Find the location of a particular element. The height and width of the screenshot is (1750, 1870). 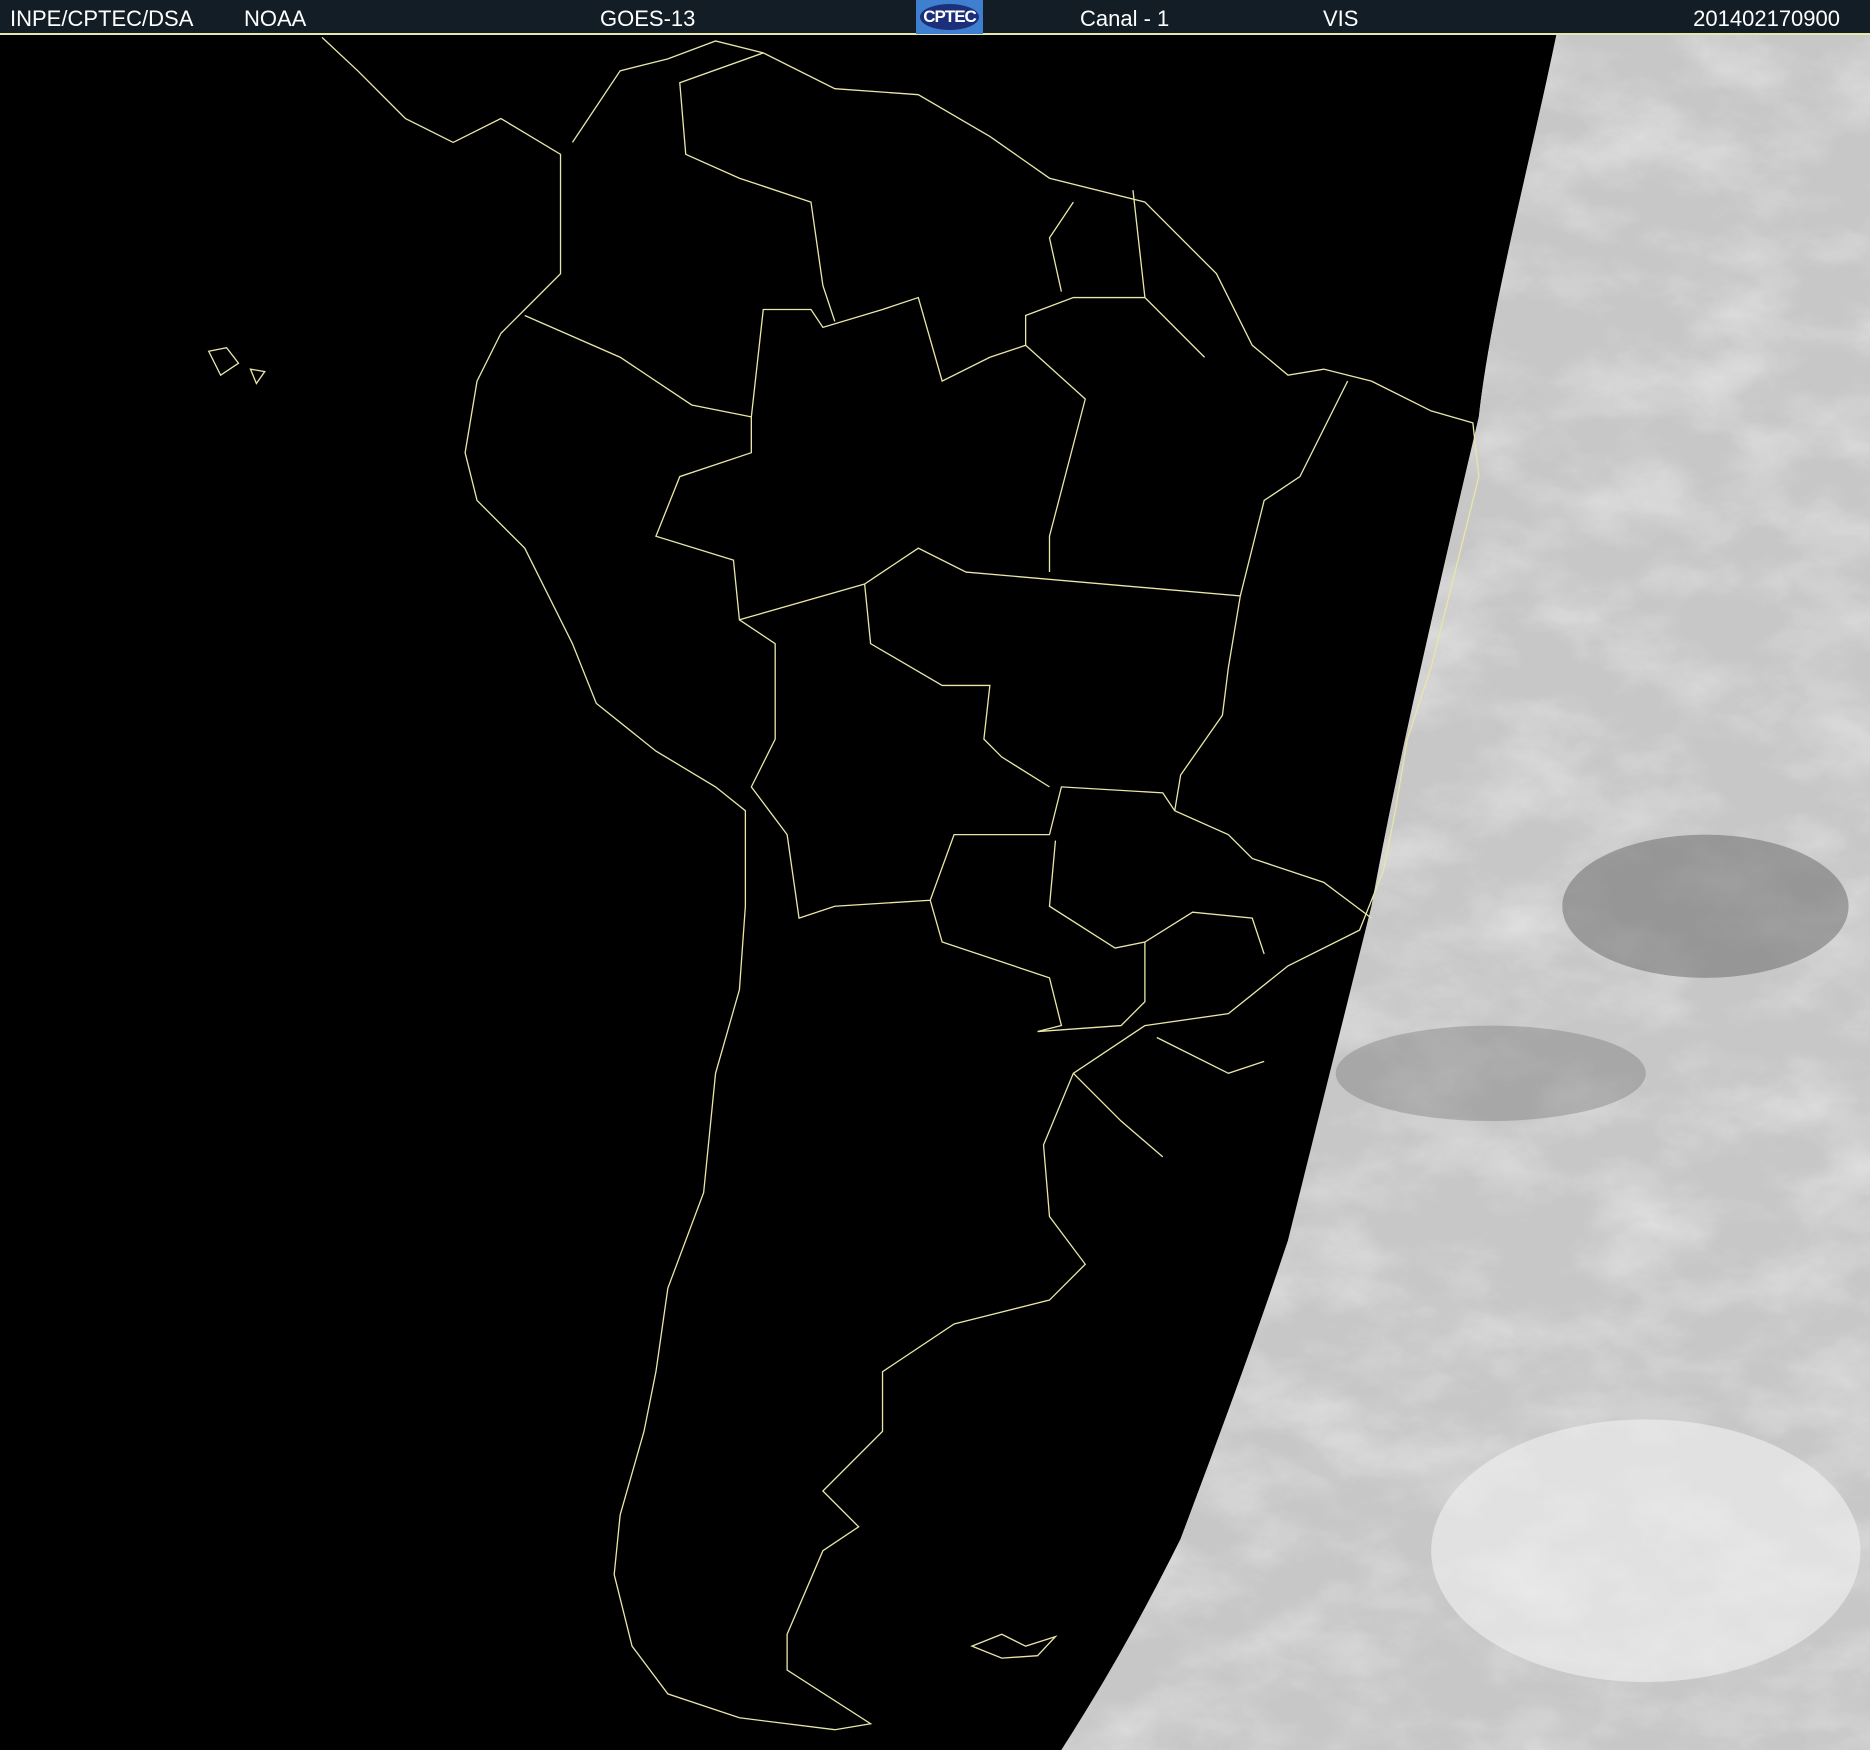

cptec-logo: CPTEC is located at coordinates (949, 17).